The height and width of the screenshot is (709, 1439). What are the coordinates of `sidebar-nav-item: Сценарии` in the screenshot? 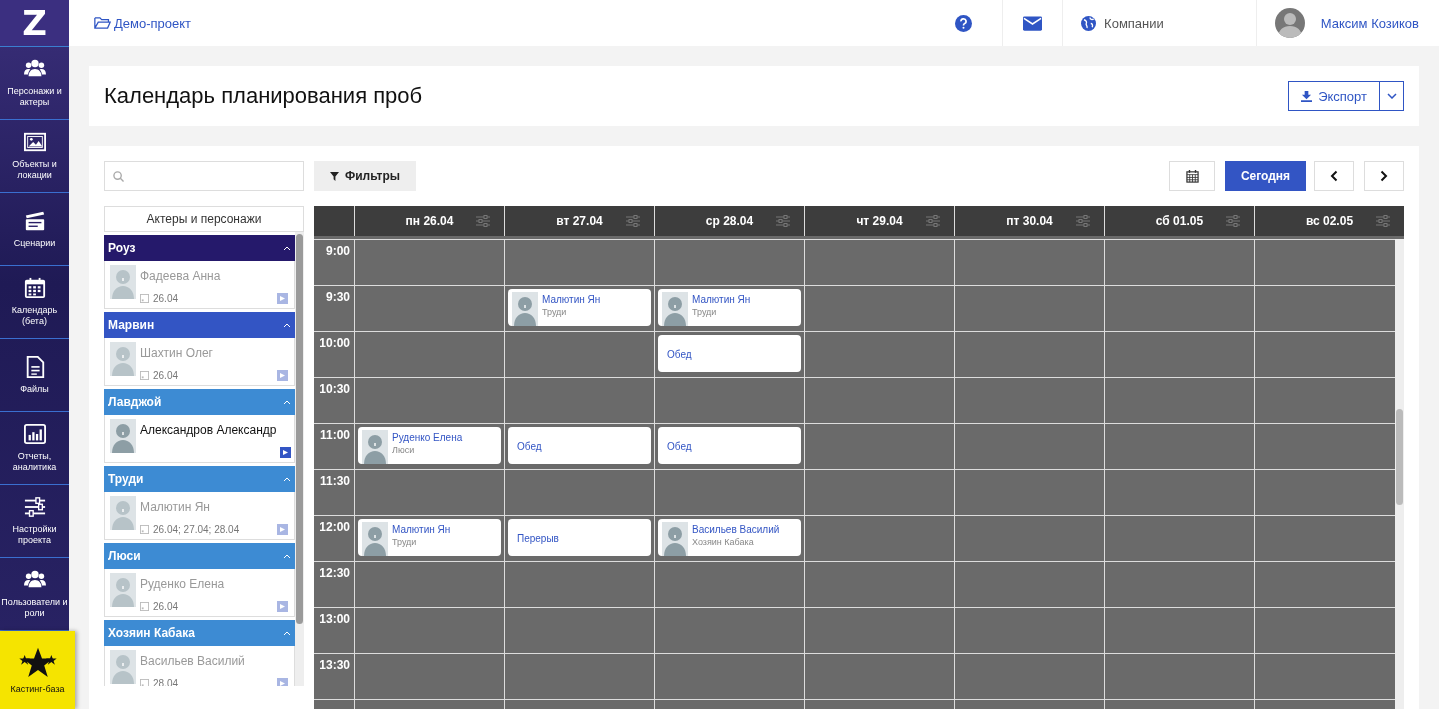 It's located at (34, 229).